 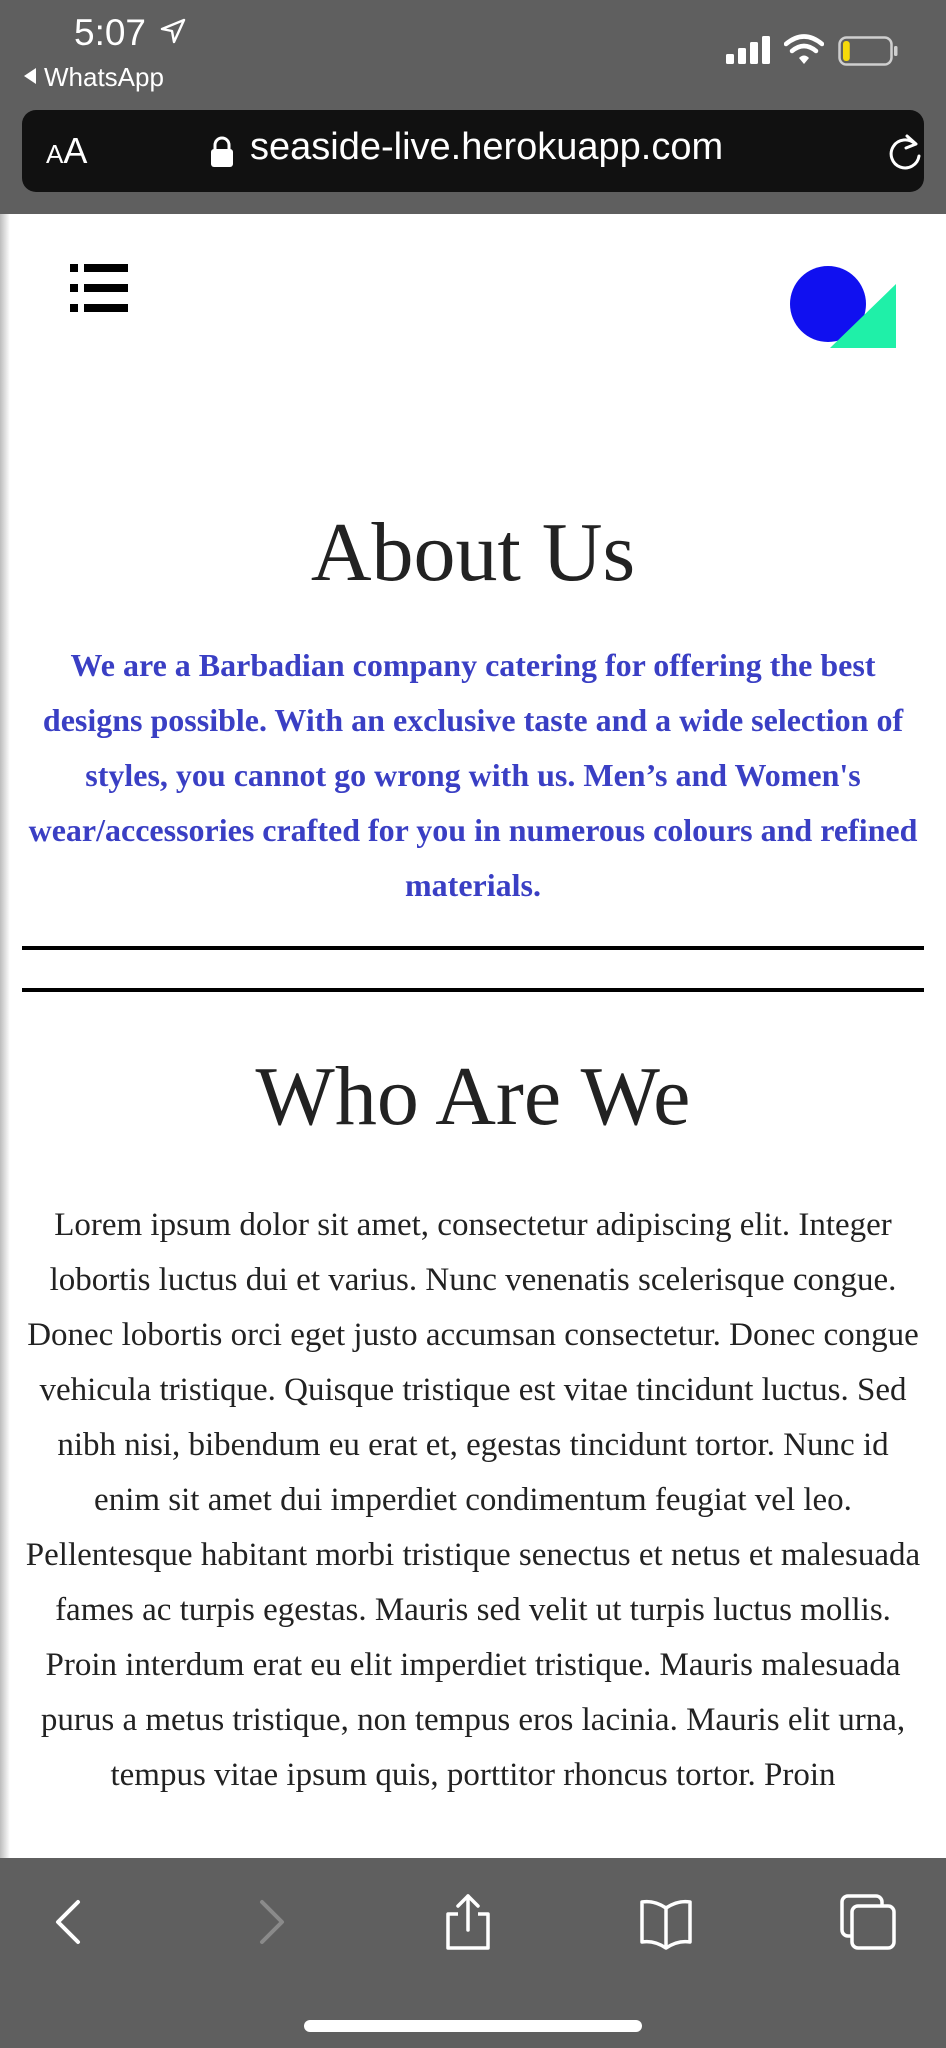 I want to click on tabs-icon, so click(x=868, y=1922).